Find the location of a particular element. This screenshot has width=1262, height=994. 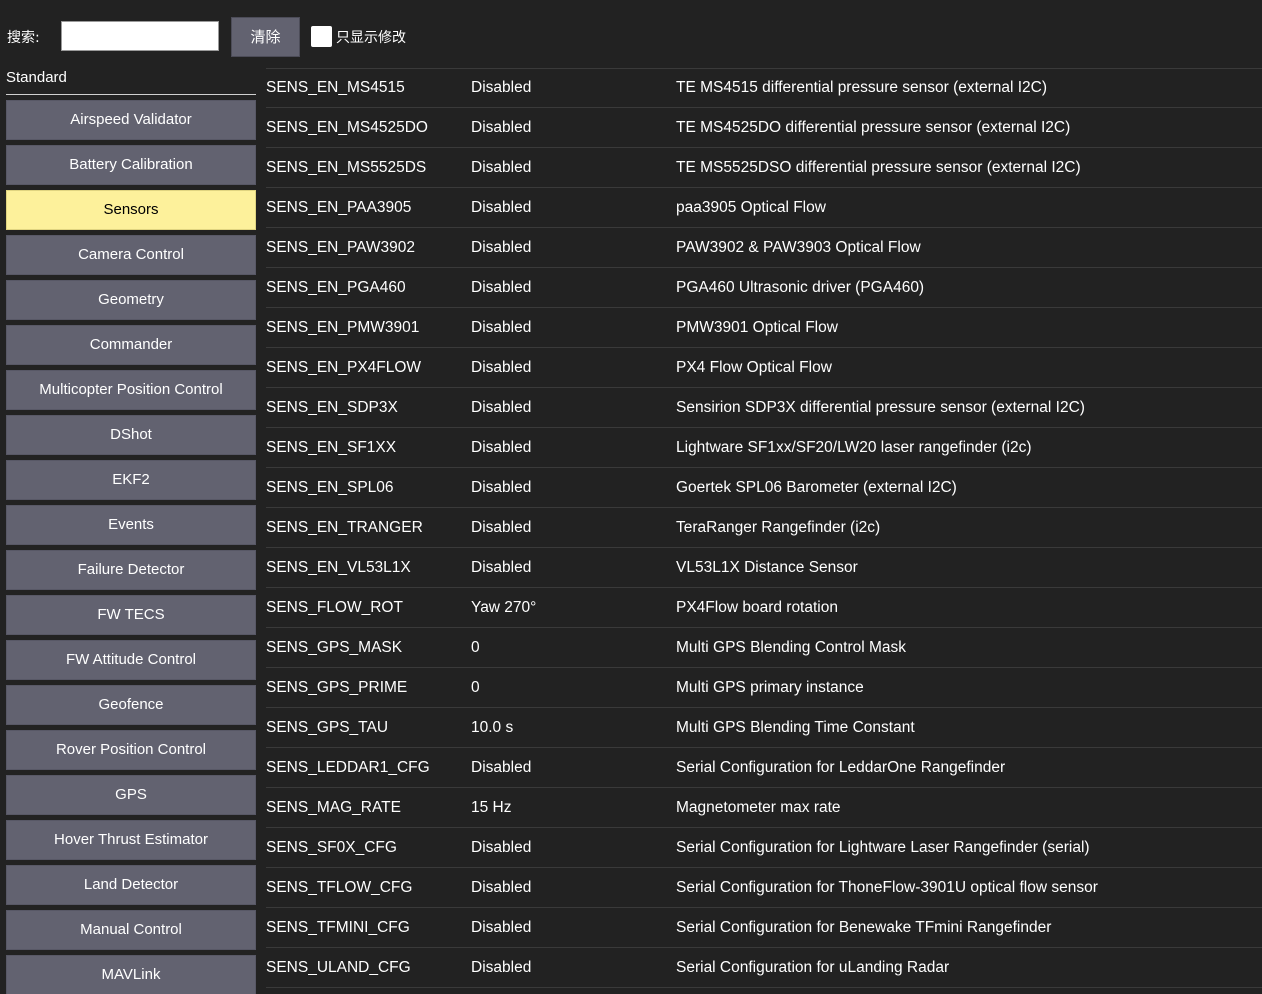

sidebar-item-camera-control: Camera Control is located at coordinates (131, 255).